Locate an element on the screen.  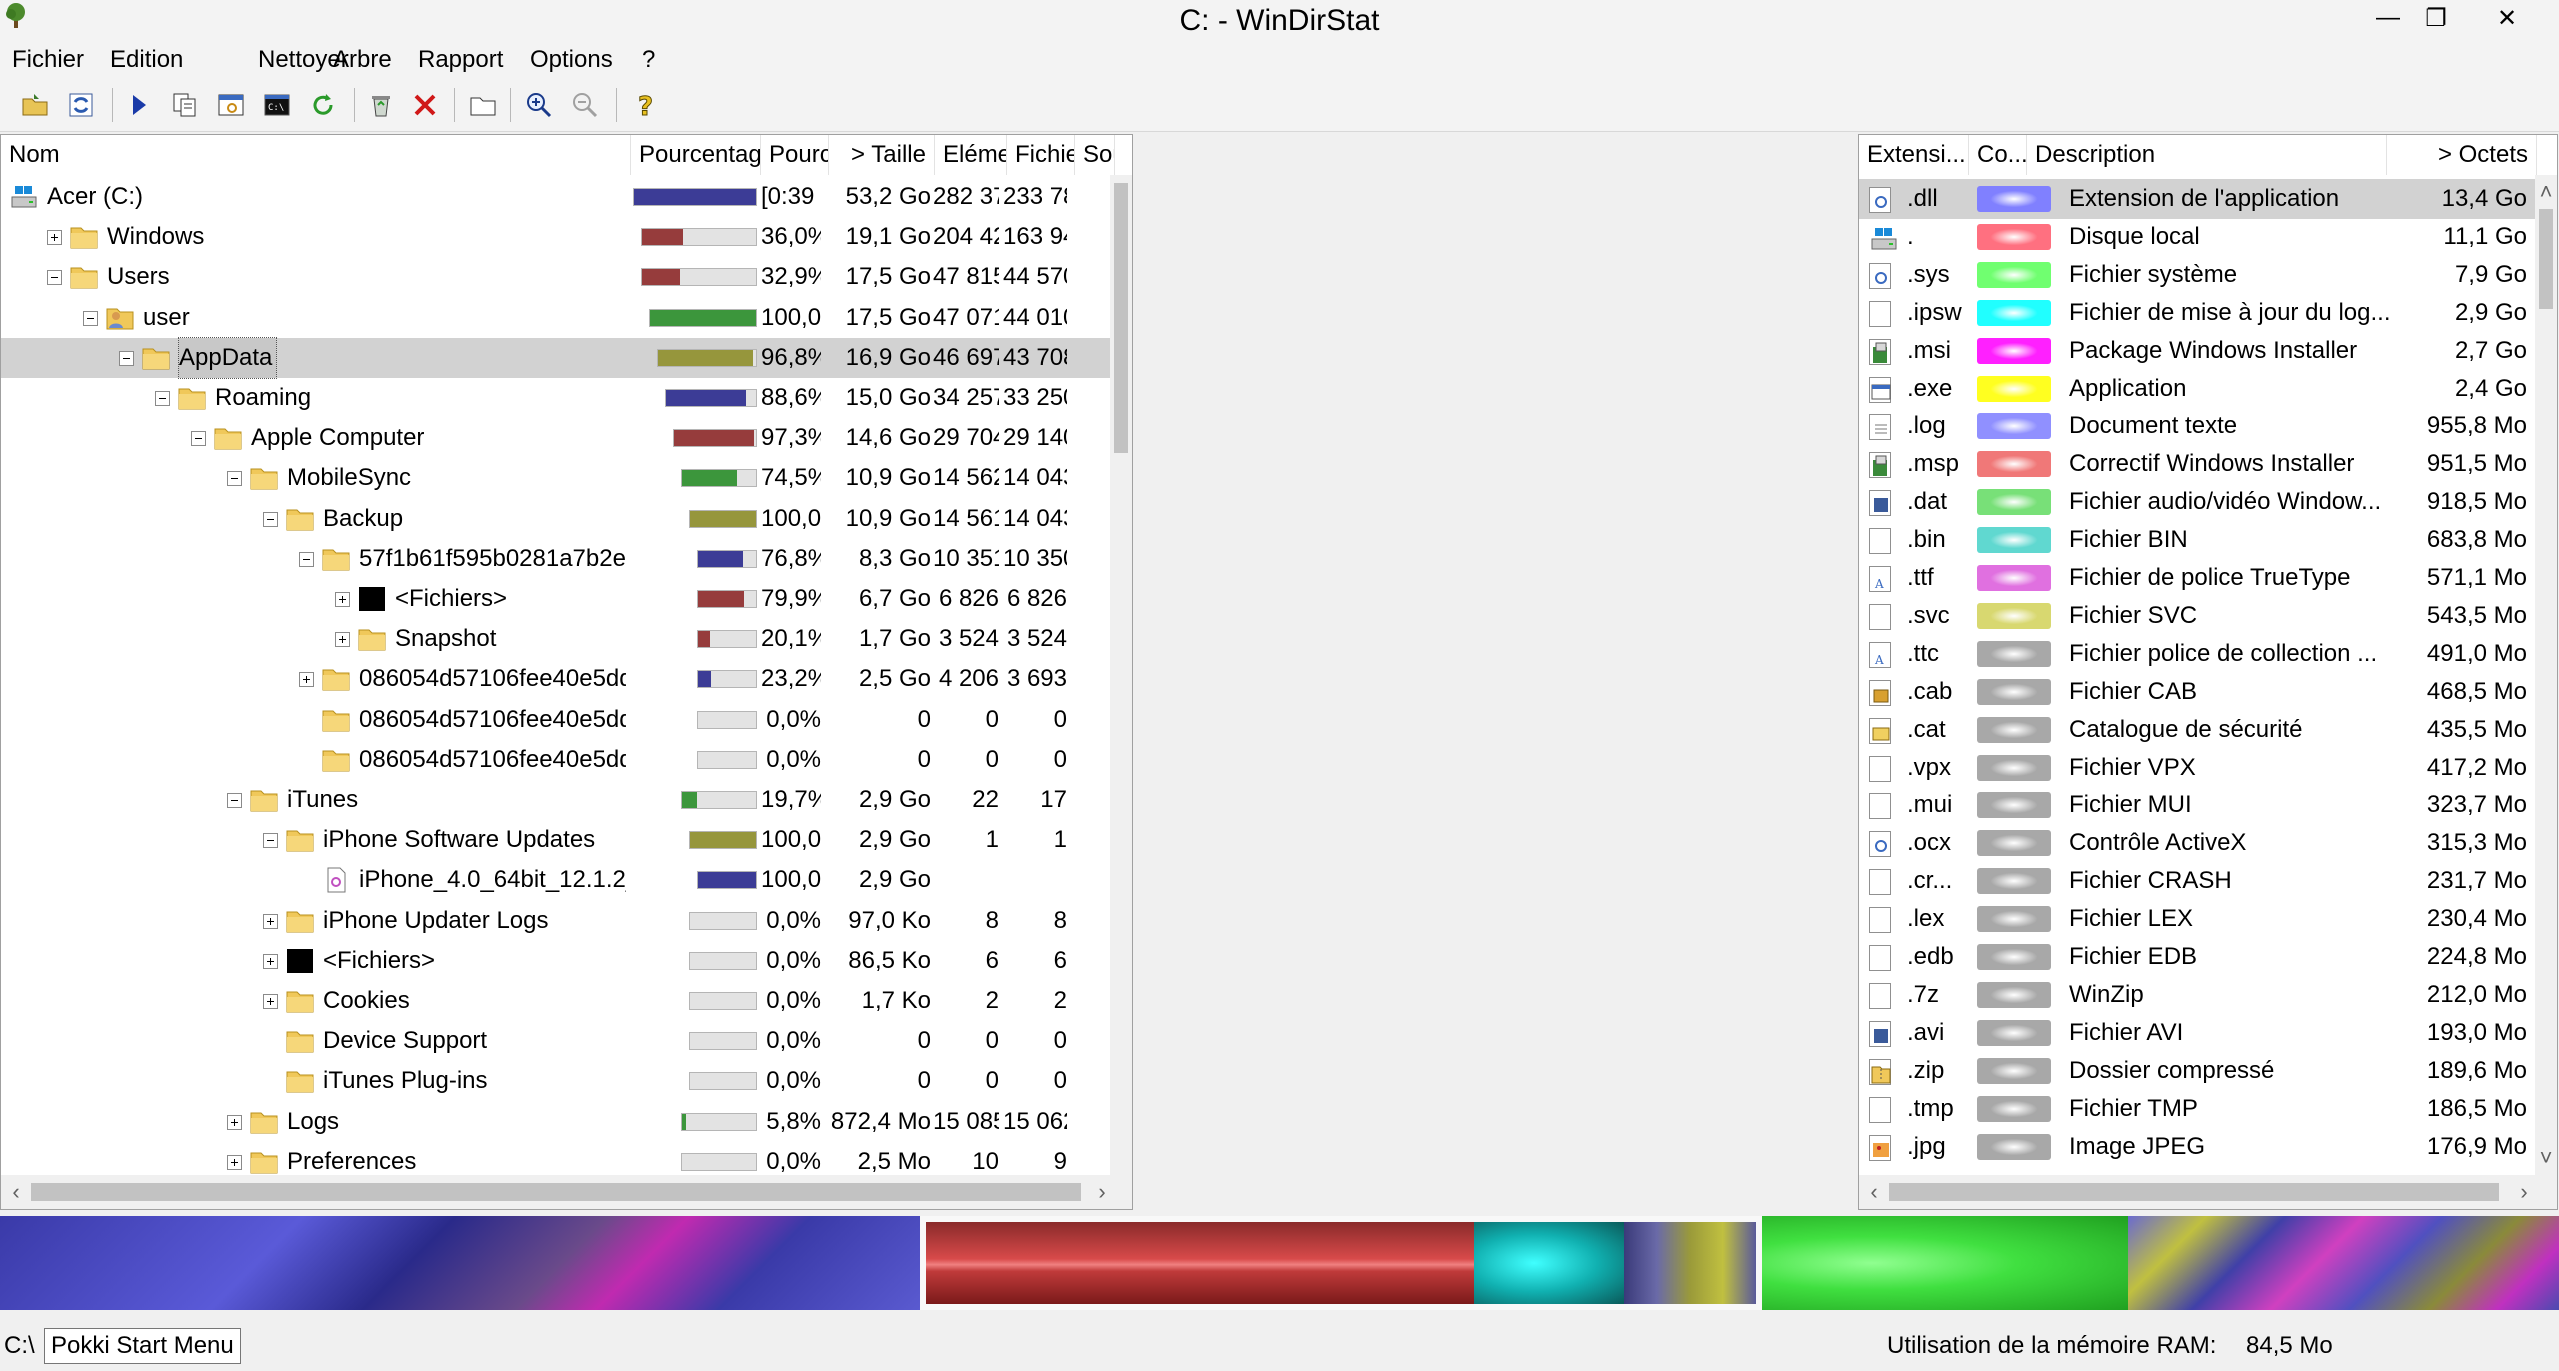
extension-row: .tmp Fichier TMP 186,5 Mo is located at coordinates (2197, 1109).